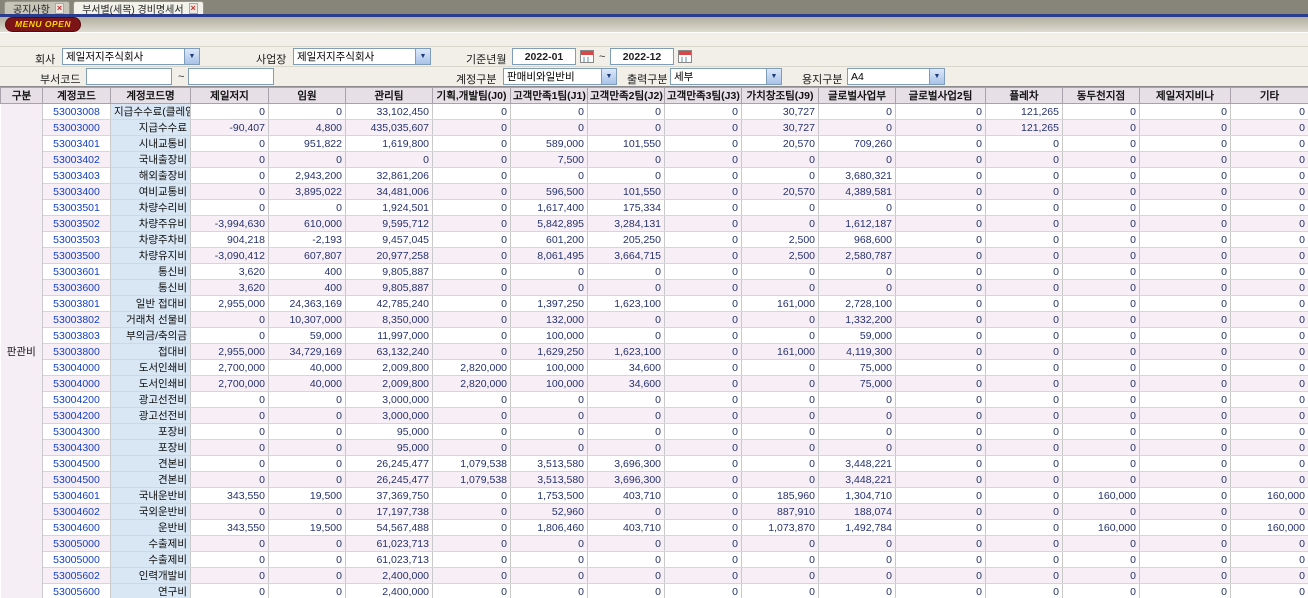 The image size is (1308, 598). What do you see at coordinates (229, 95) in the screenshot?
I see `column-header: 제일저지` at bounding box center [229, 95].